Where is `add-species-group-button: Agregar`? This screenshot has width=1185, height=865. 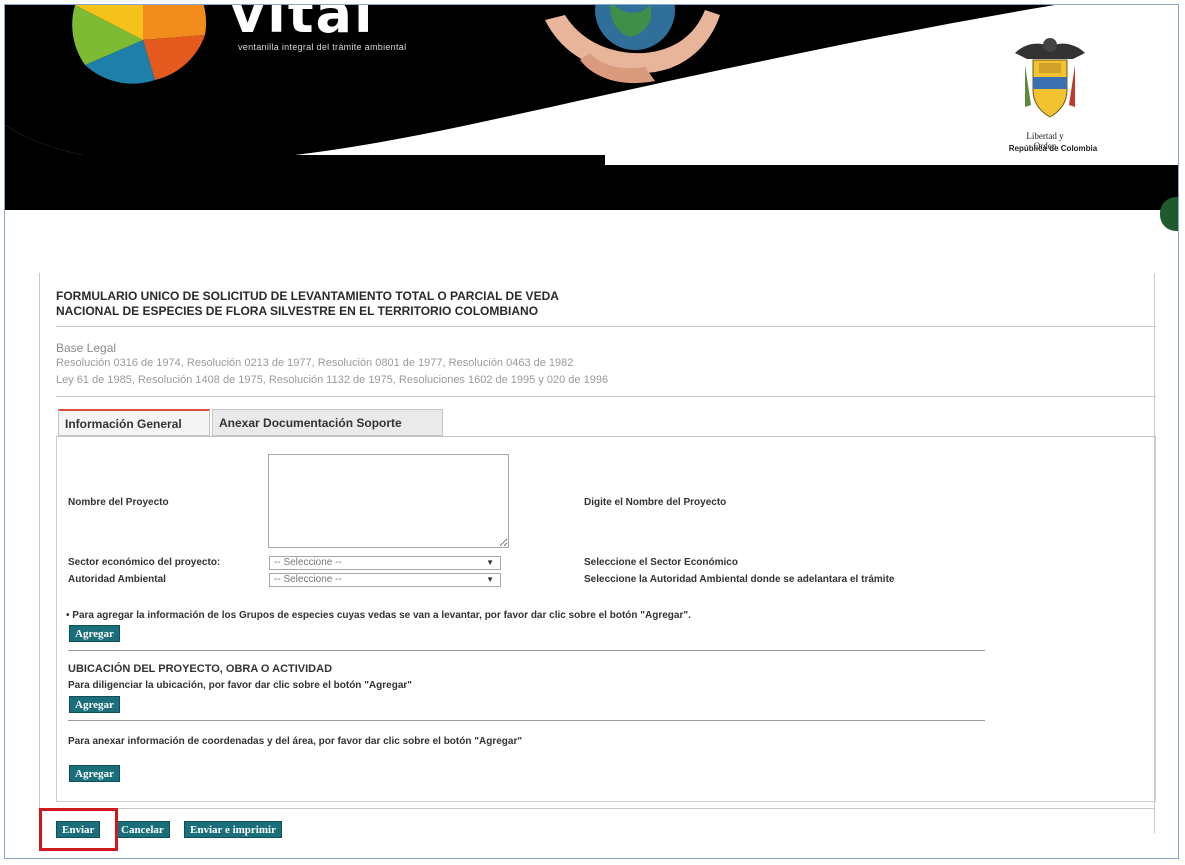
add-species-group-button: Agregar is located at coordinates (94, 633).